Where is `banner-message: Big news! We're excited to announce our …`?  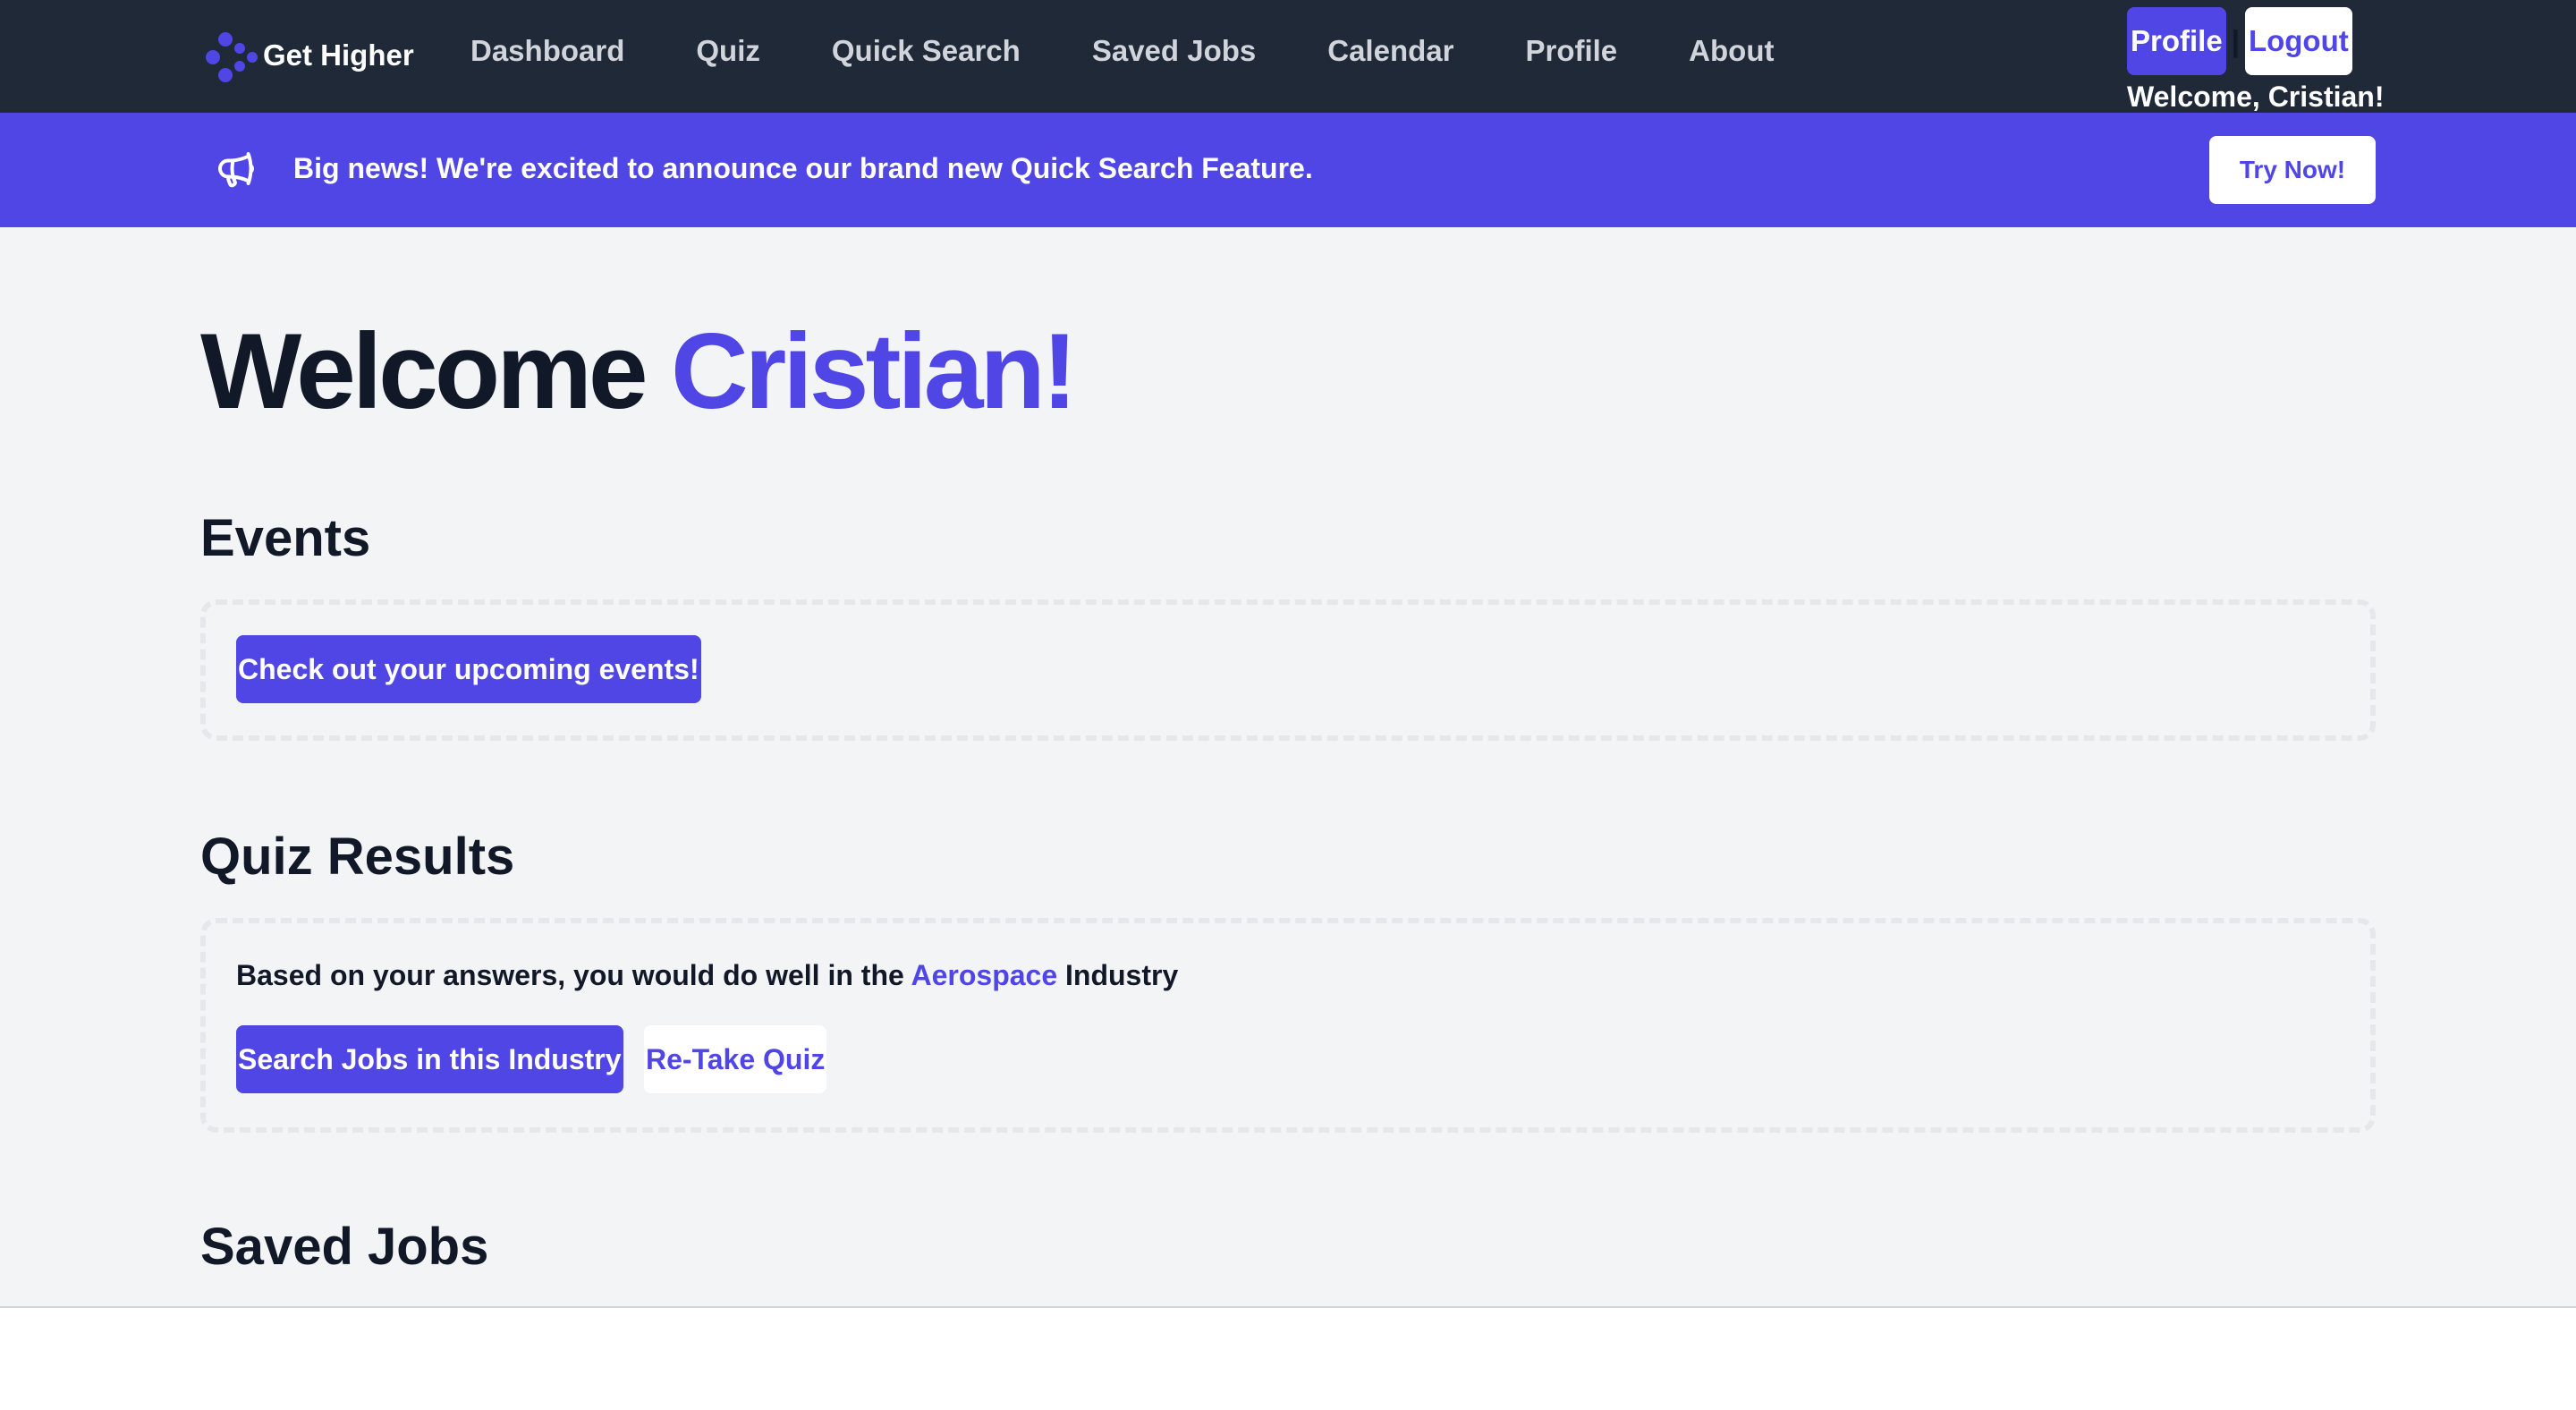 banner-message: Big news! We're excited to announce our … is located at coordinates (803, 168).